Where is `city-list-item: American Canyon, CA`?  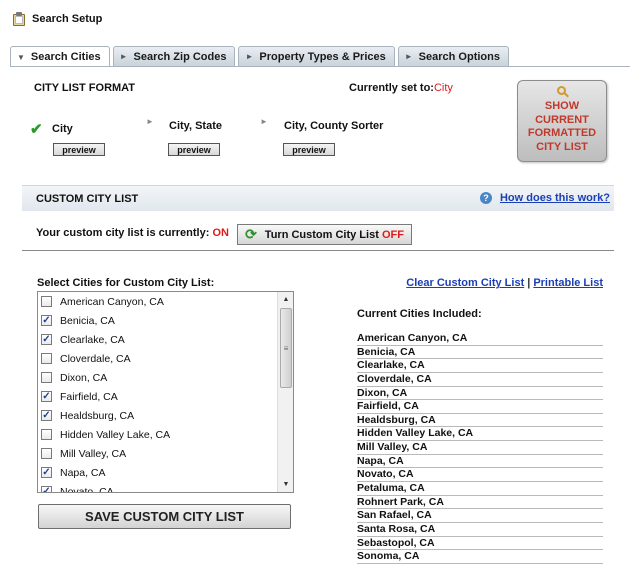
city-list-item: American Canyon, CA is located at coordinates (158, 301).